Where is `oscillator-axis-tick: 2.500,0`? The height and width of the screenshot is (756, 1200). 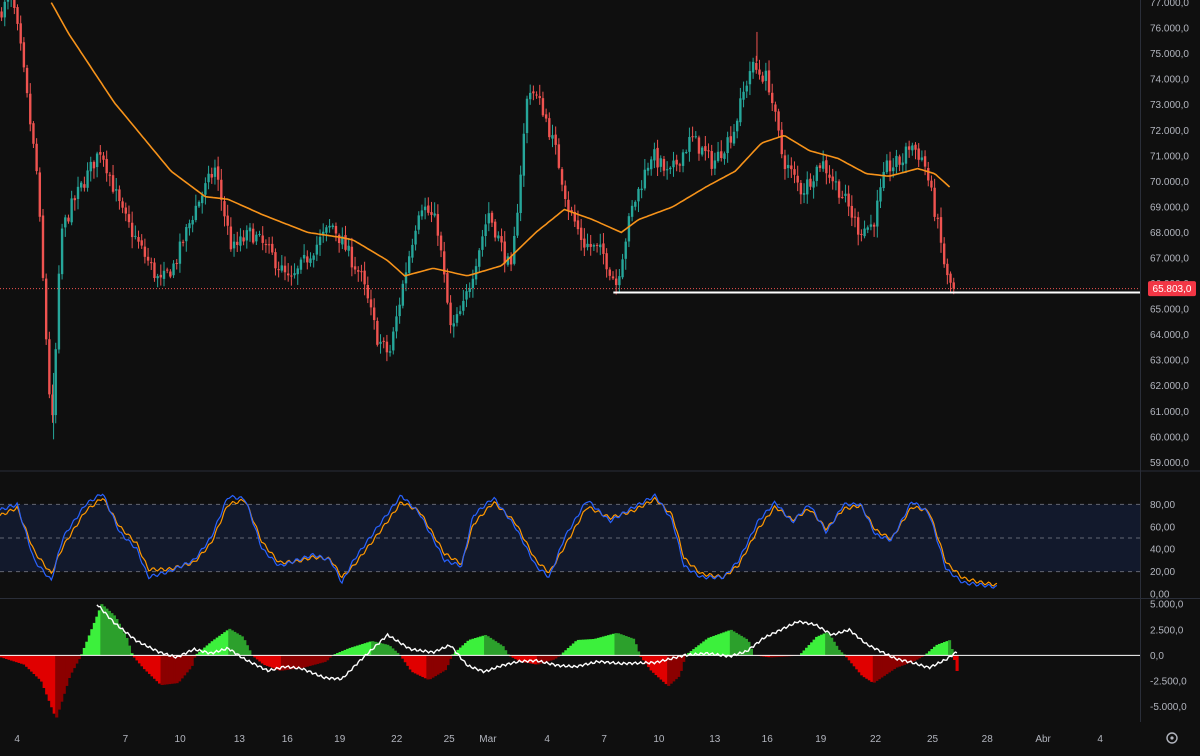 oscillator-axis-tick: 2.500,0 is located at coordinates (1167, 630).